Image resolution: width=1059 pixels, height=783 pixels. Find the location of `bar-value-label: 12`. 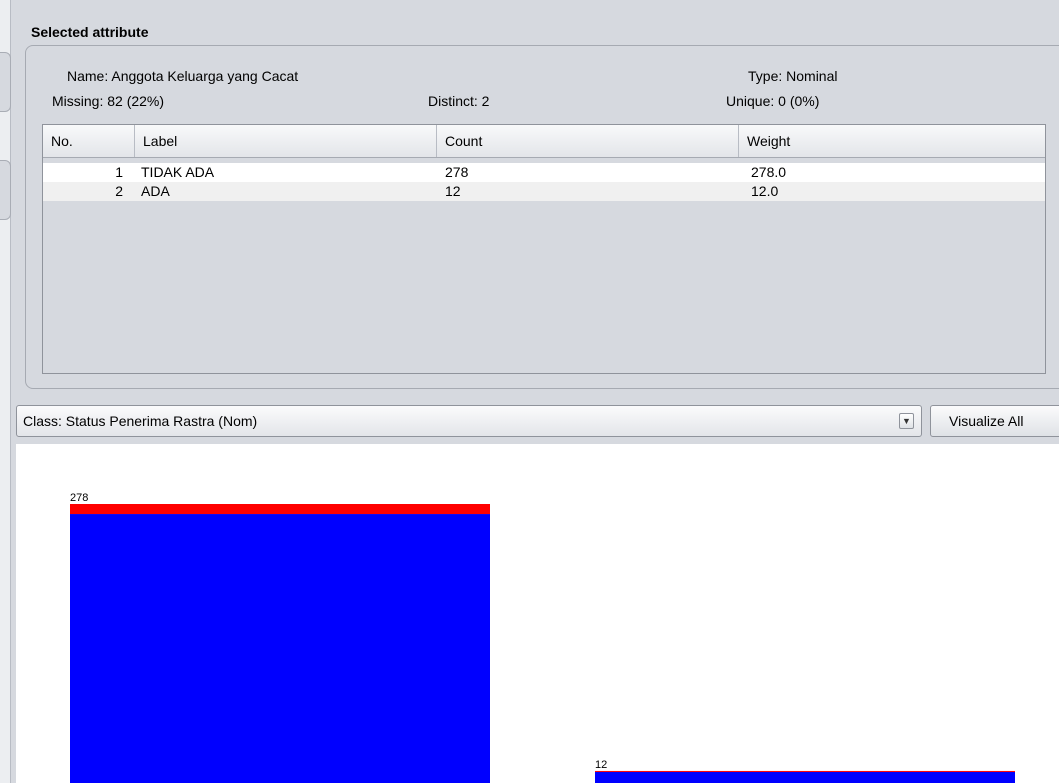

bar-value-label: 12 is located at coordinates (601, 765).